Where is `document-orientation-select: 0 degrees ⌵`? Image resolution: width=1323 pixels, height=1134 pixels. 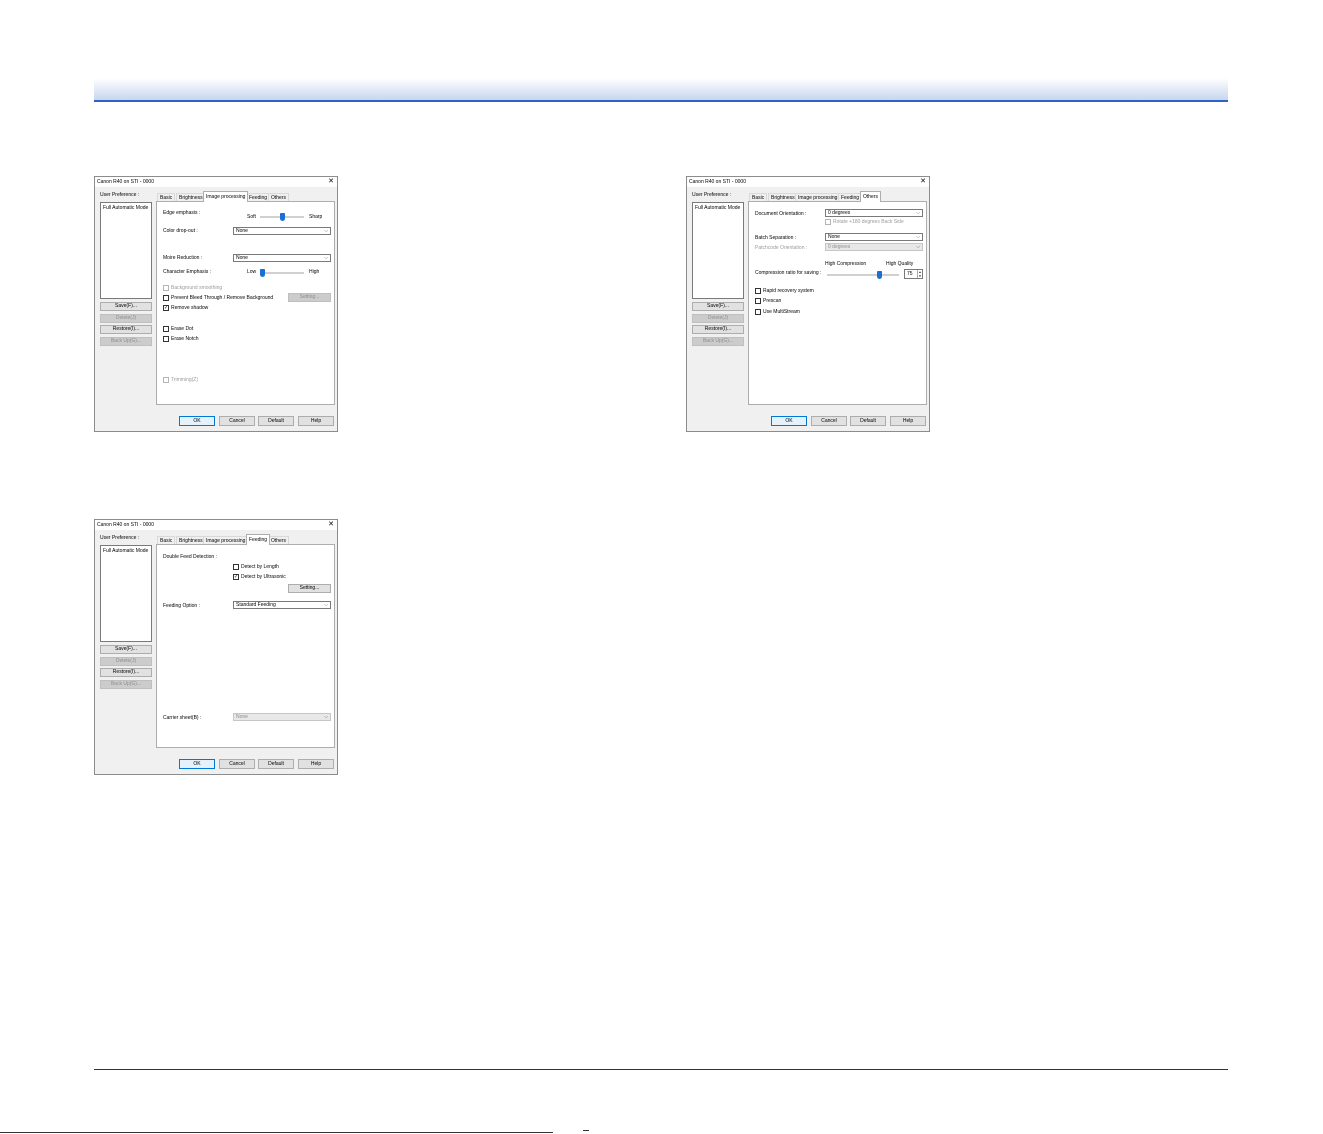
document-orientation-select: 0 degrees ⌵ is located at coordinates (874, 213).